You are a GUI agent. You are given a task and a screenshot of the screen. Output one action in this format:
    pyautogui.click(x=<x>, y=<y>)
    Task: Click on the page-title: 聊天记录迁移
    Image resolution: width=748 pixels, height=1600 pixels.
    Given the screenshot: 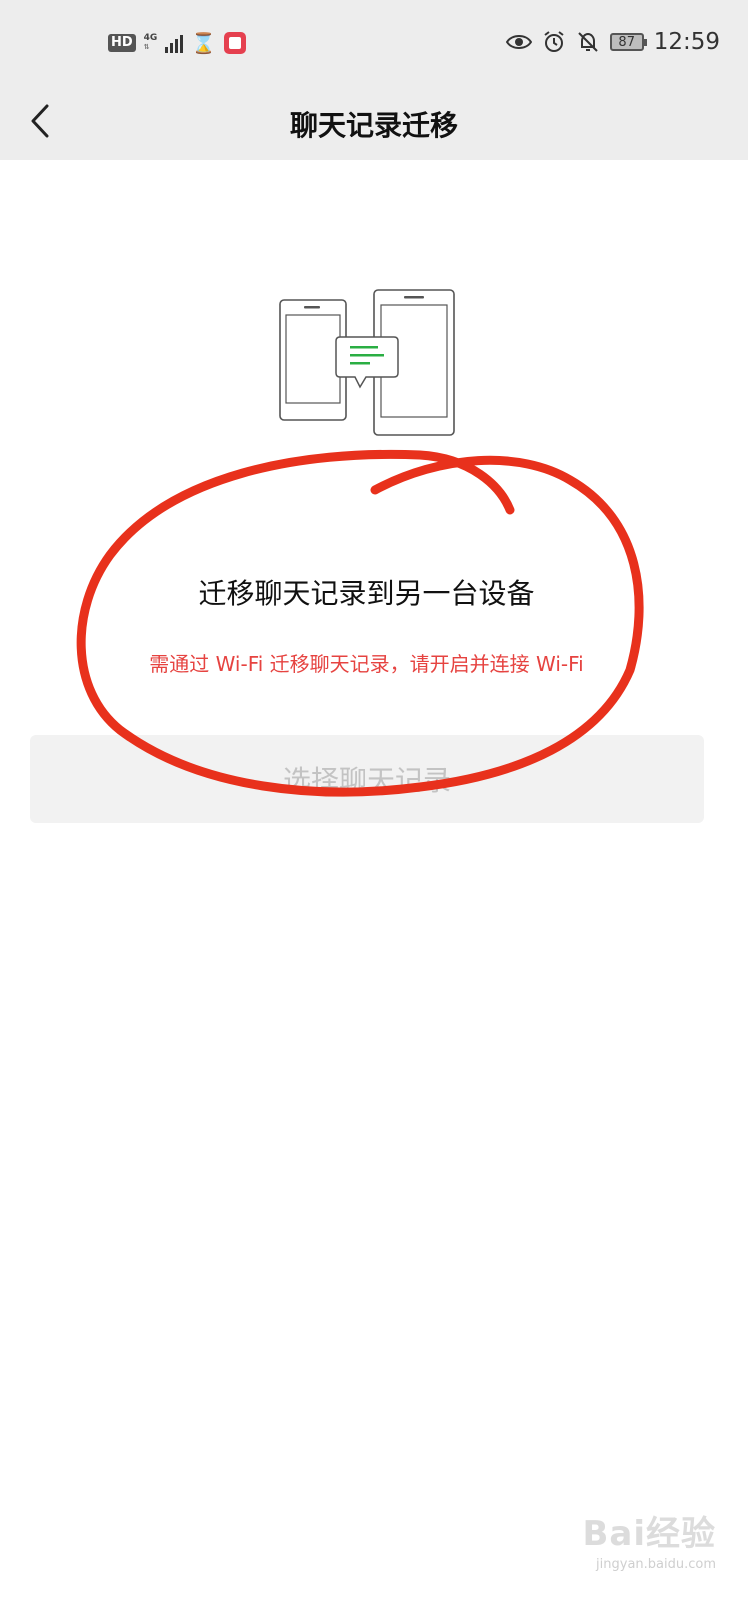 What is the action you would take?
    pyautogui.click(x=373, y=125)
    